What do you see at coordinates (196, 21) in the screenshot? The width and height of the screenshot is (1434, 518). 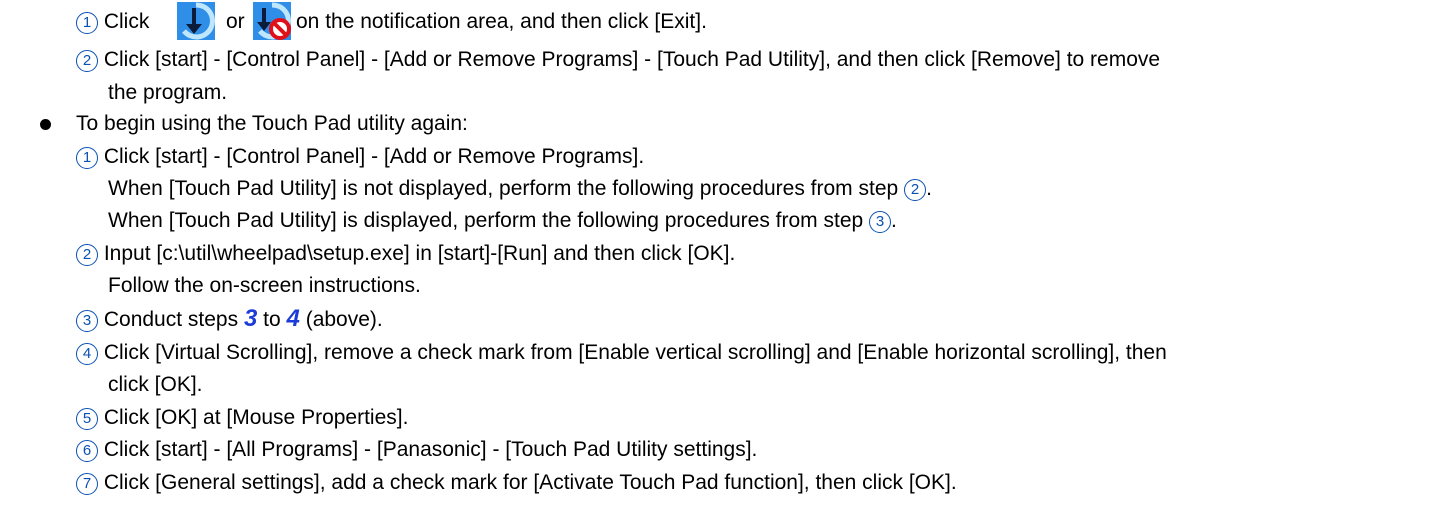 I see `touchpad-utility-icon` at bounding box center [196, 21].